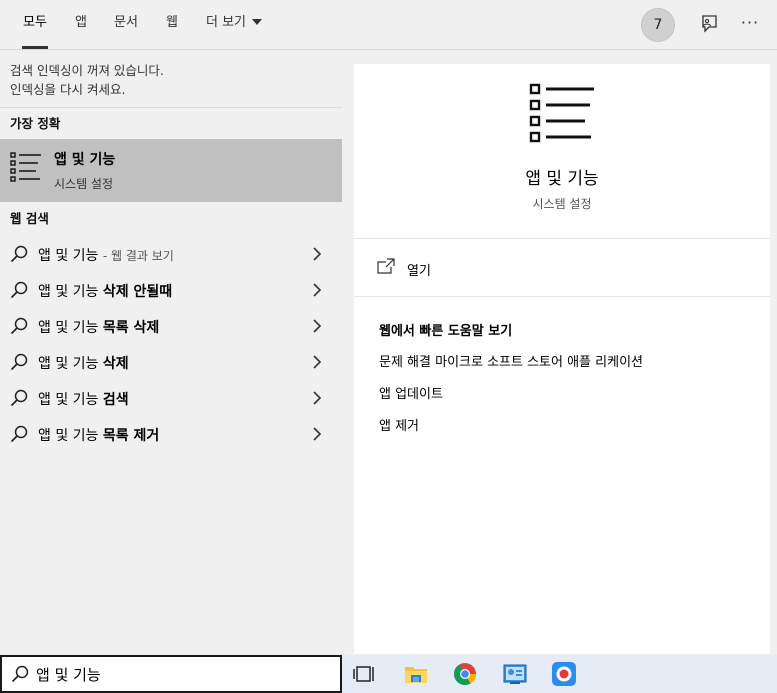  I want to click on web-result-suggestion: 목록 삭제, so click(131, 328).